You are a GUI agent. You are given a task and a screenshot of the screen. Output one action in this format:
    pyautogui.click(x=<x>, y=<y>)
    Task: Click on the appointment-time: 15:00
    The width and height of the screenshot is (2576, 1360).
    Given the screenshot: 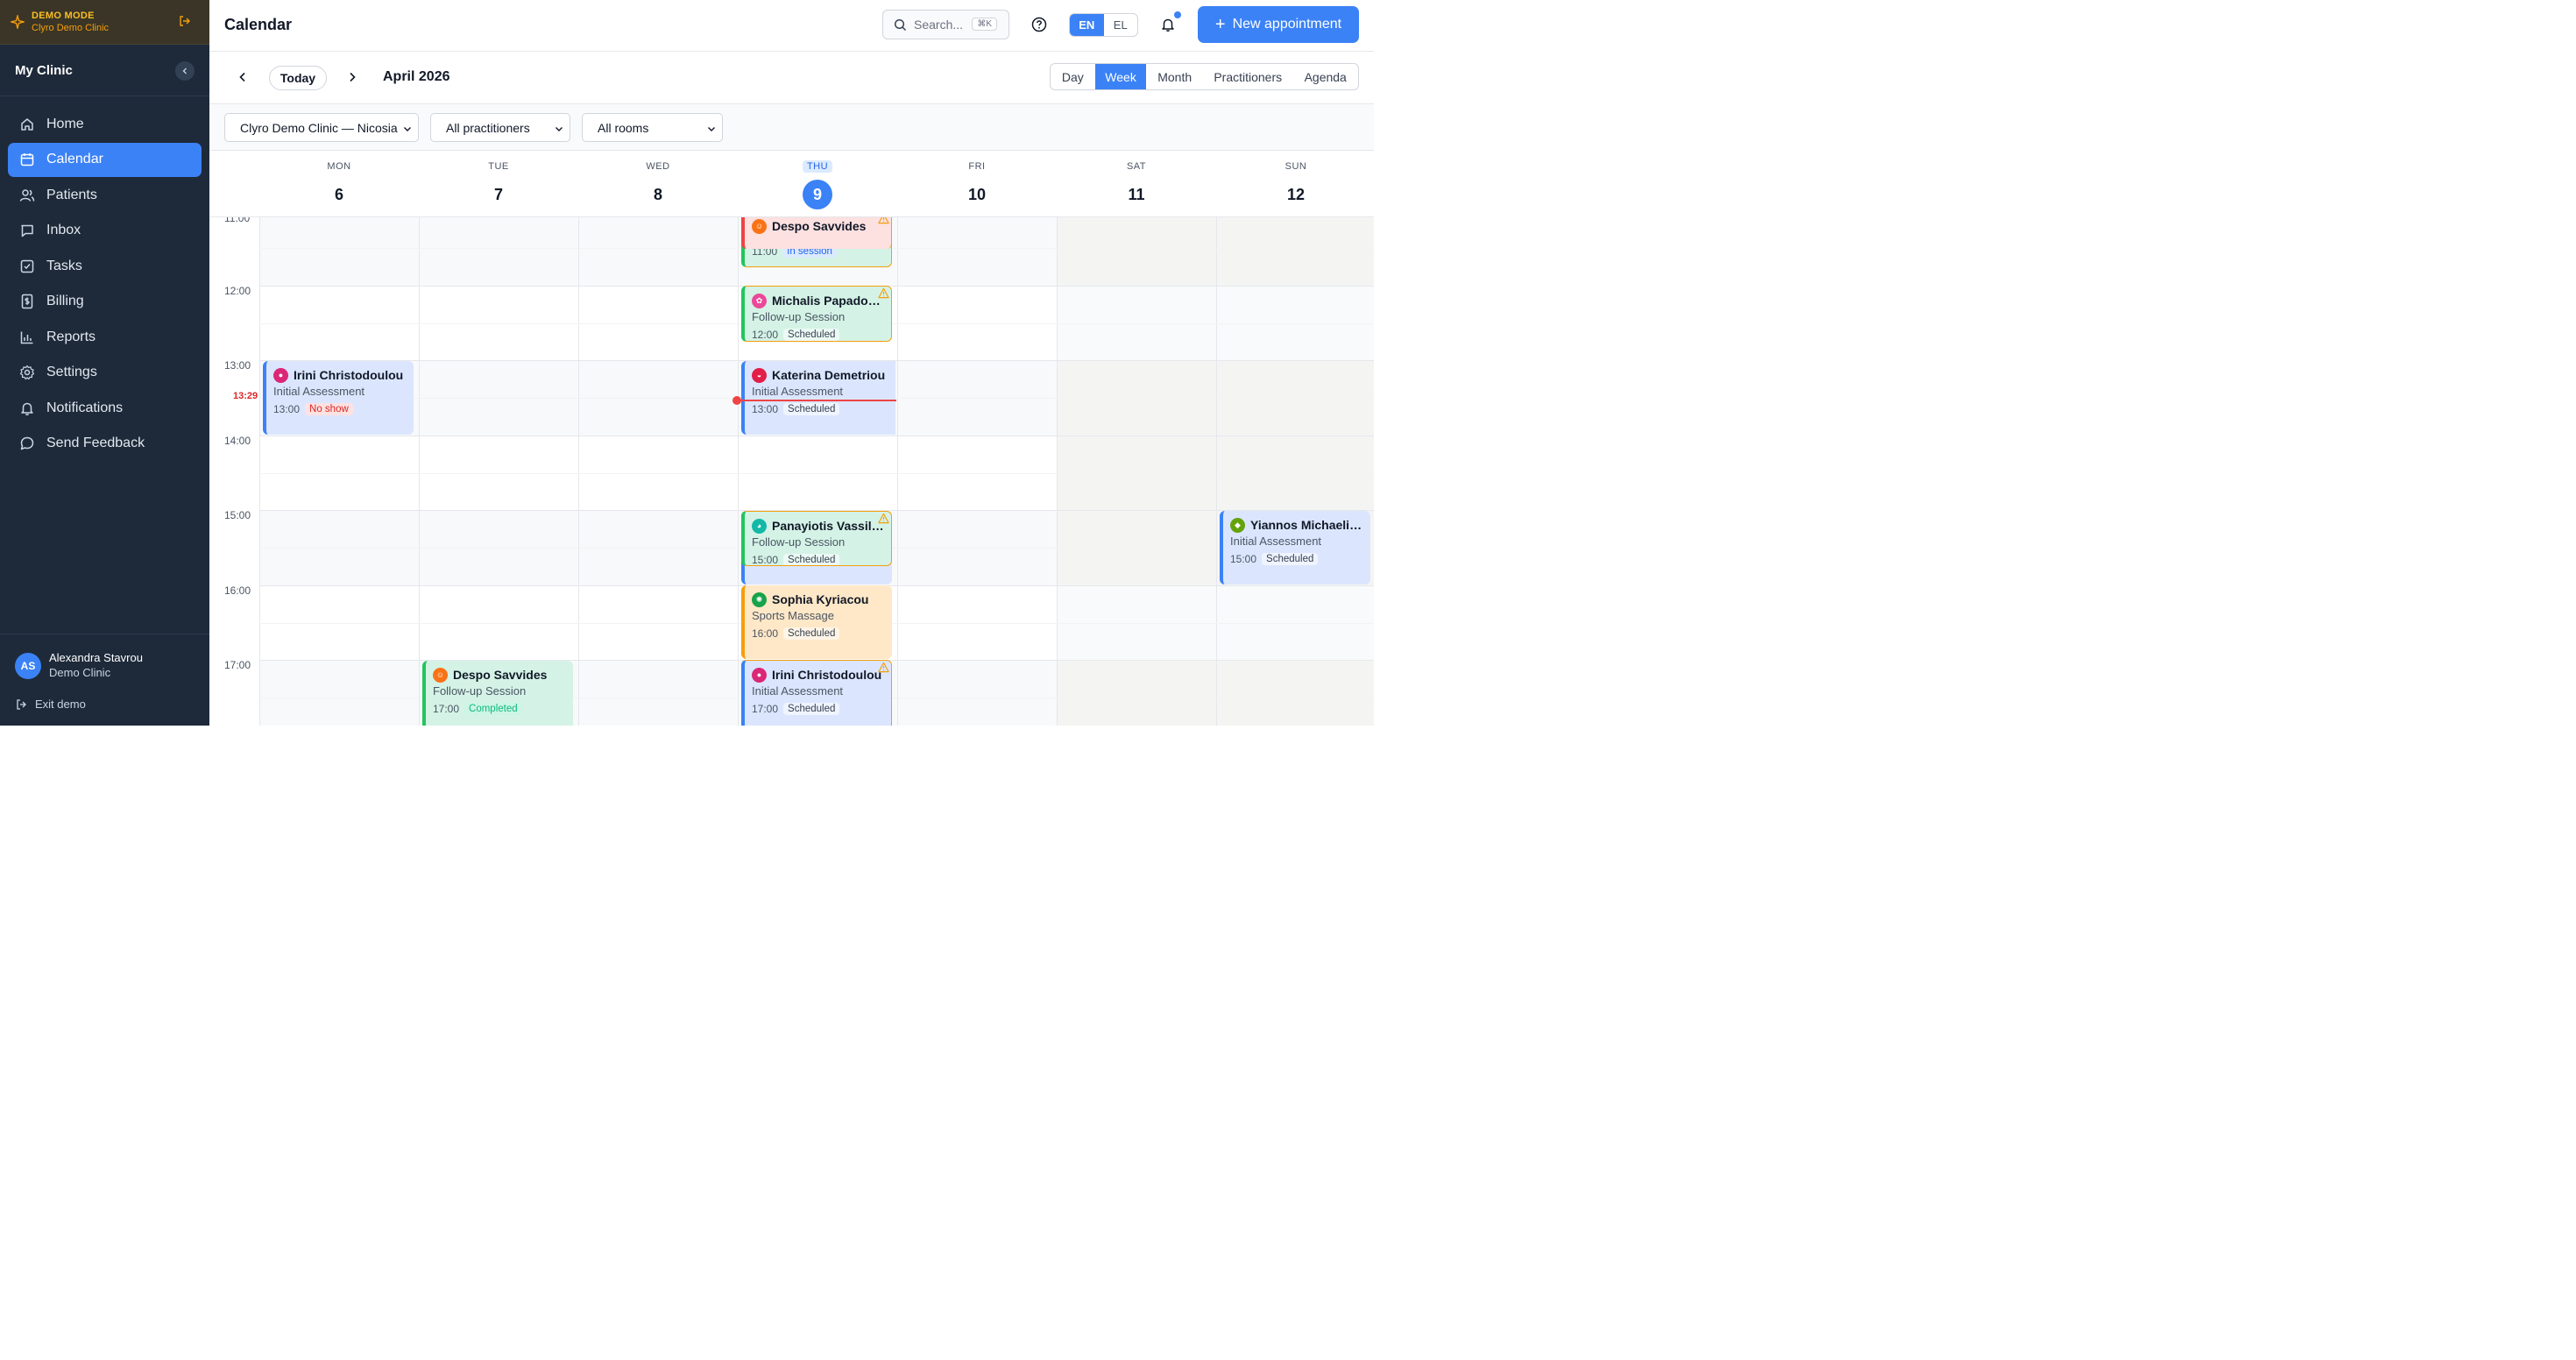 What is the action you would take?
    pyautogui.click(x=1243, y=559)
    